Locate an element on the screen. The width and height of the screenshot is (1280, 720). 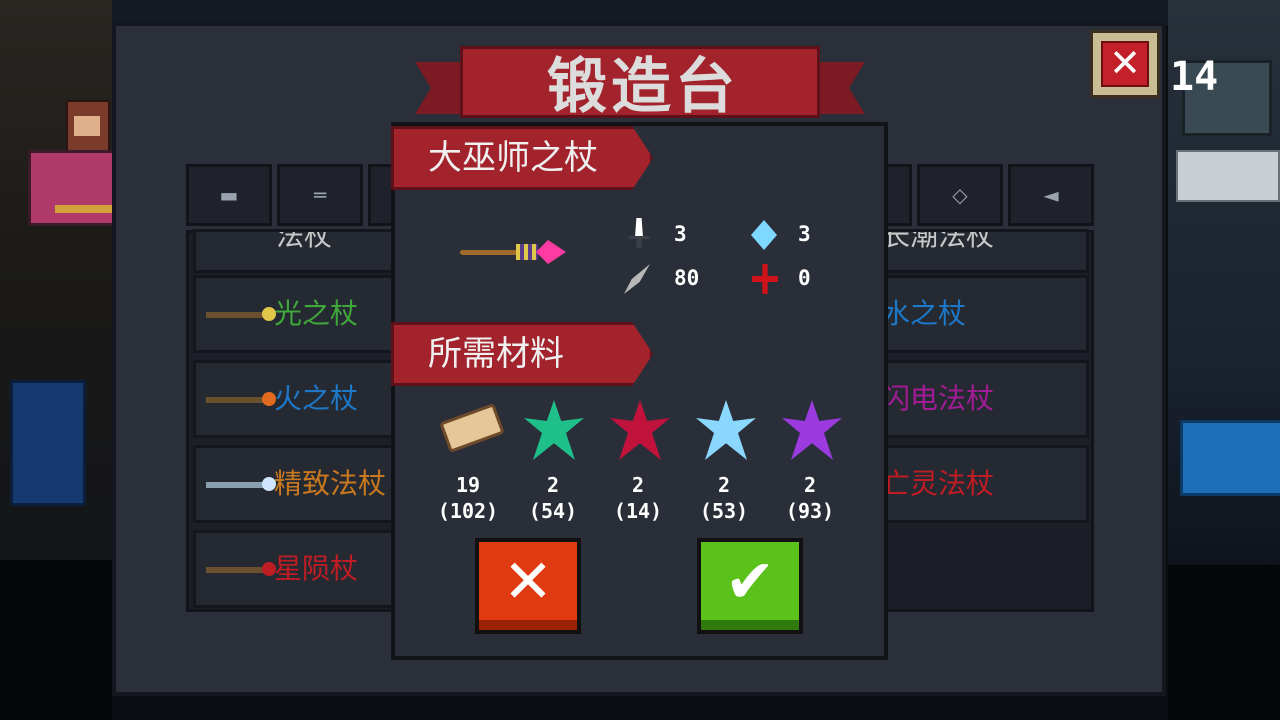
checkmark-icon: ✔ is located at coordinates (750, 582).